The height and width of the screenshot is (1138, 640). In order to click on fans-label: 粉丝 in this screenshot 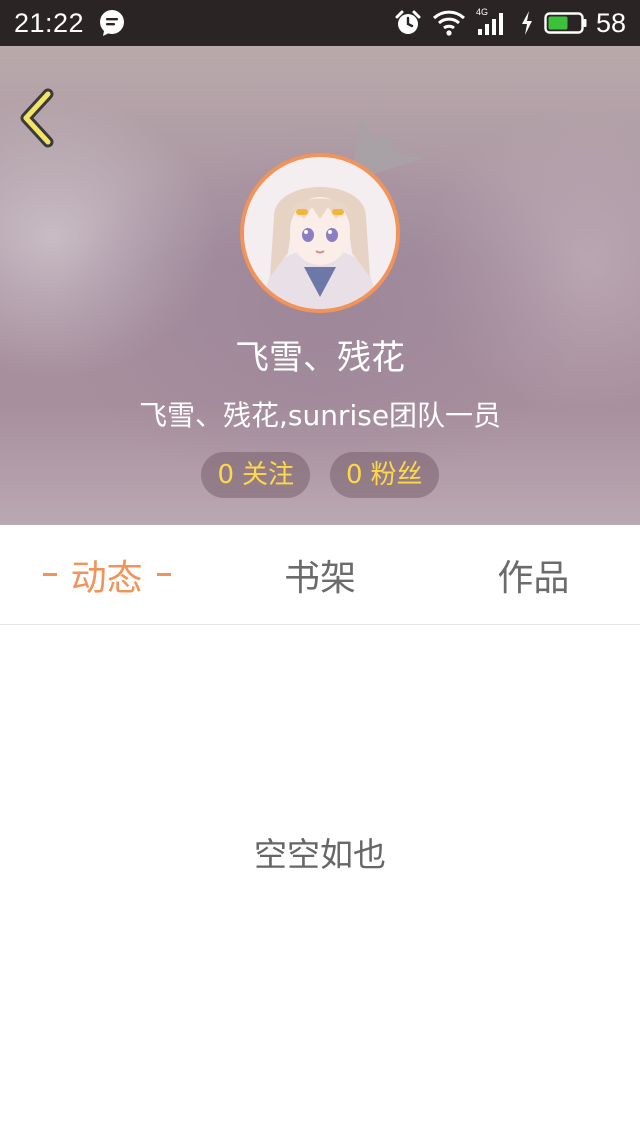, I will do `click(396, 475)`.